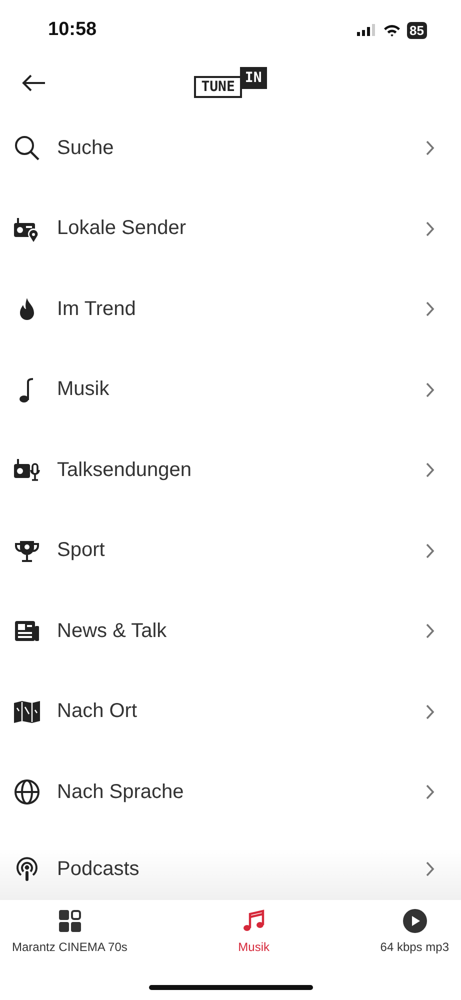 The height and width of the screenshot is (1000, 461). I want to click on battery-indicator: 85, so click(416, 30).